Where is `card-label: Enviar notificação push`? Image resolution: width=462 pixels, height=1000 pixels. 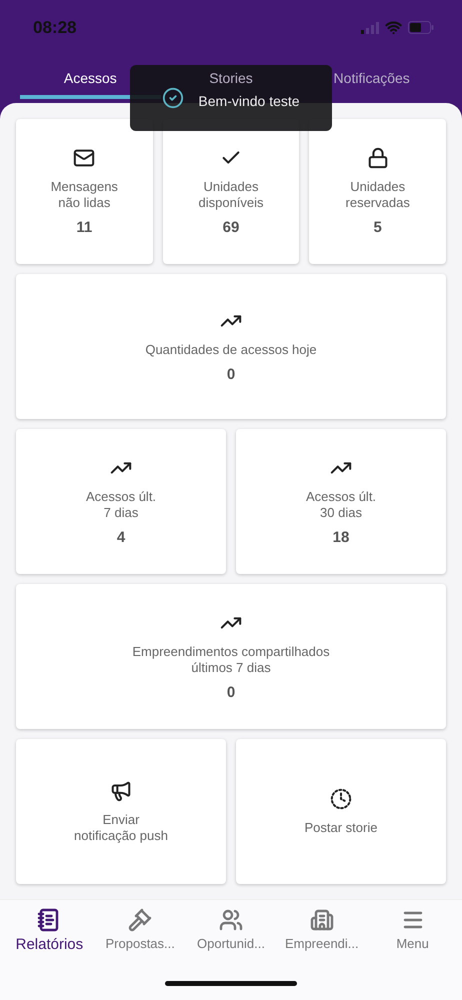
card-label: Enviar notificação push is located at coordinates (121, 828).